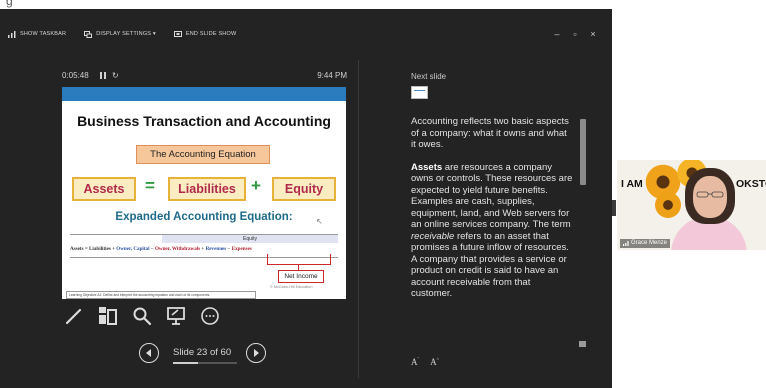  I want to click on notes-scroll-down-button, so click(582, 344).